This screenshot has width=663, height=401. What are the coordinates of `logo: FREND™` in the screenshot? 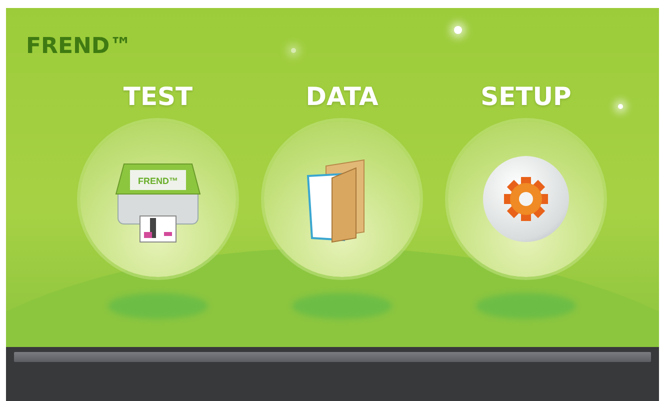 It's located at (79, 46).